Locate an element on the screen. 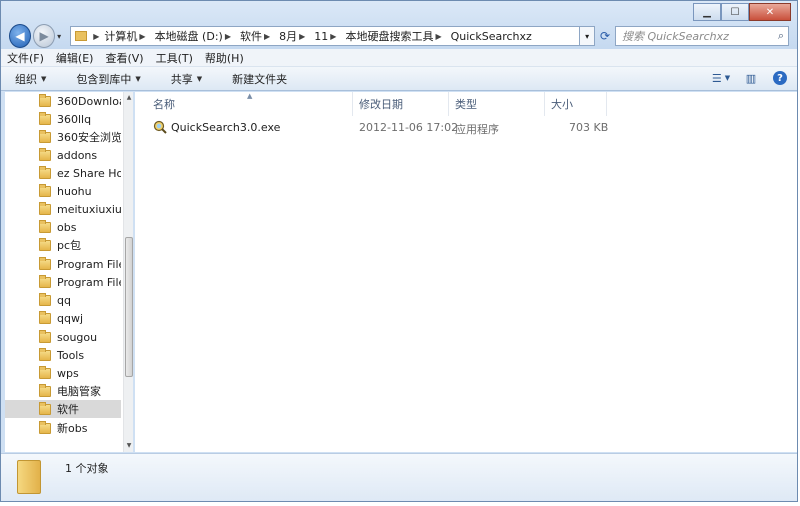 The height and width of the screenshot is (506, 800). breadcrumb-software: 软件 ▶ is located at coordinates (257, 36).